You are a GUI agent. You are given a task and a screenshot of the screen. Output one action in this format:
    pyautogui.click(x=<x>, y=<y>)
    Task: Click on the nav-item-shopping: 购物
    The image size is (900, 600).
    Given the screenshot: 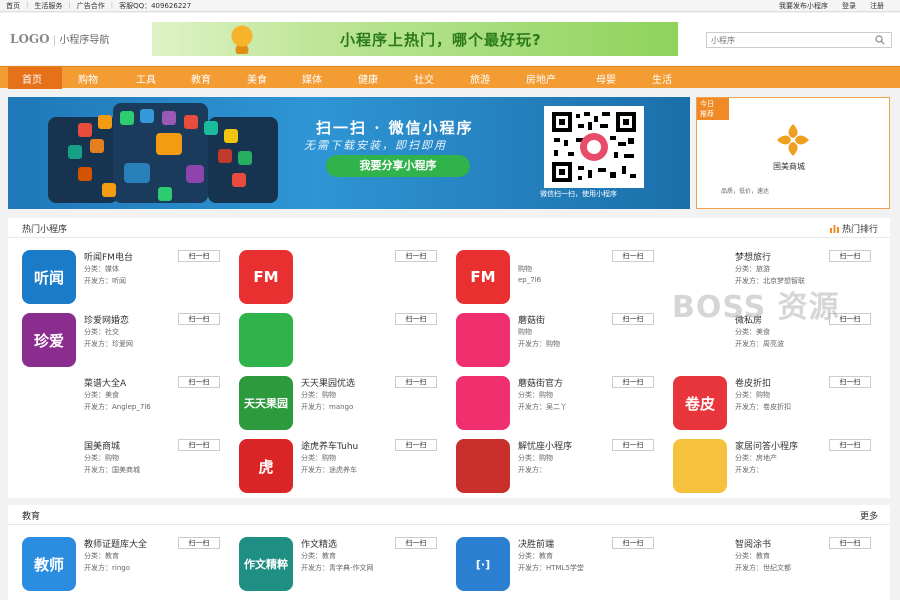 What is the action you would take?
    pyautogui.click(x=88, y=78)
    